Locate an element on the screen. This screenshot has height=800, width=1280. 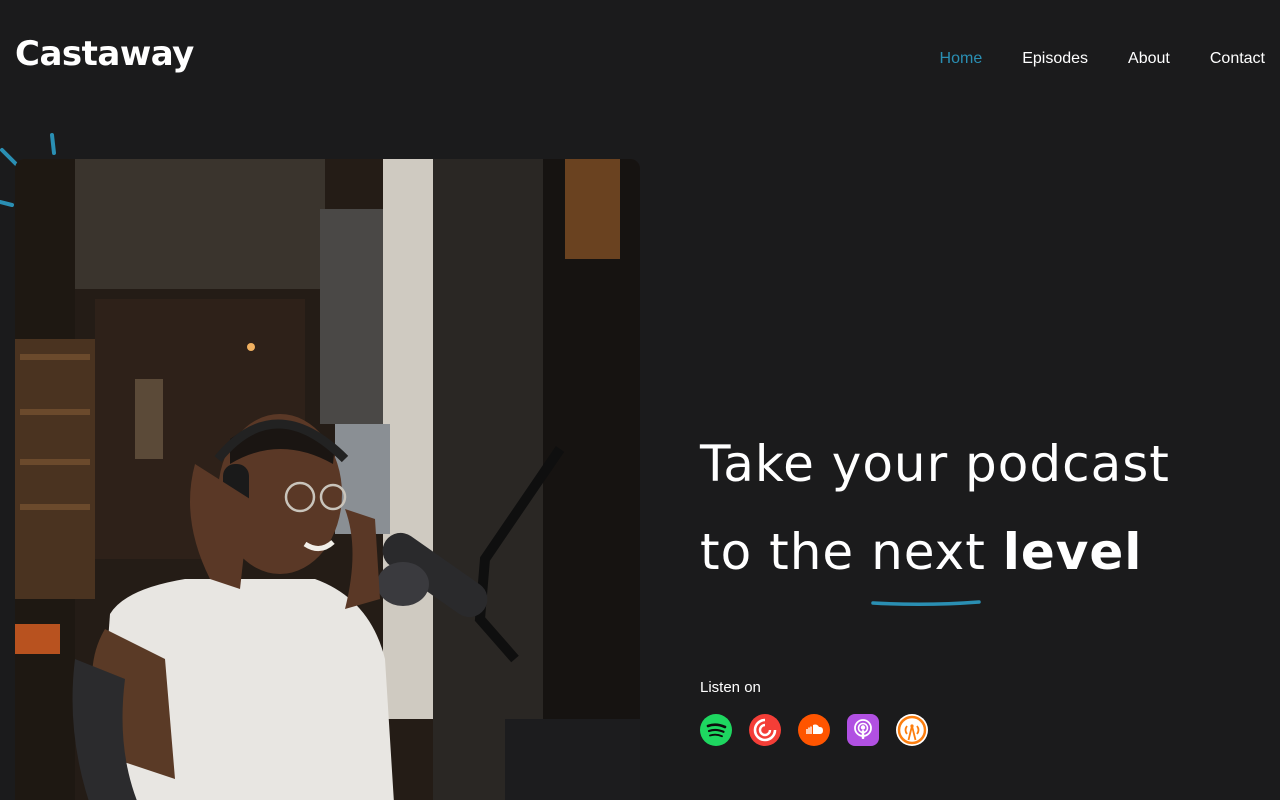
listen-on-label: Listen on is located at coordinates (730, 687).